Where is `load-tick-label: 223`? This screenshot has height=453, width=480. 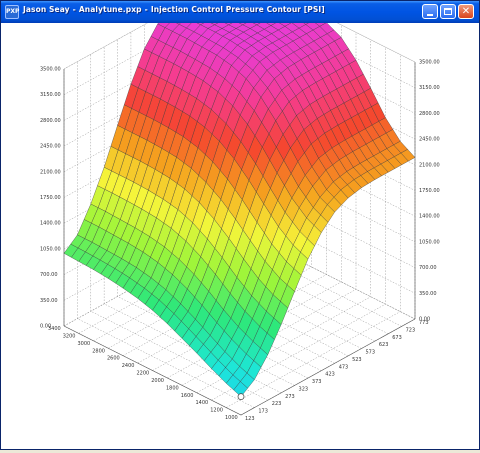 load-tick-label: 223 is located at coordinates (277, 404).